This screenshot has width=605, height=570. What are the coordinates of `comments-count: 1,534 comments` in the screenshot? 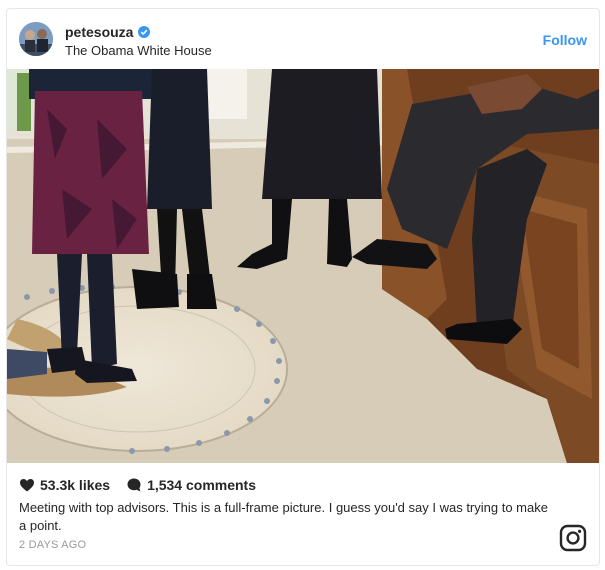 It's located at (201, 485).